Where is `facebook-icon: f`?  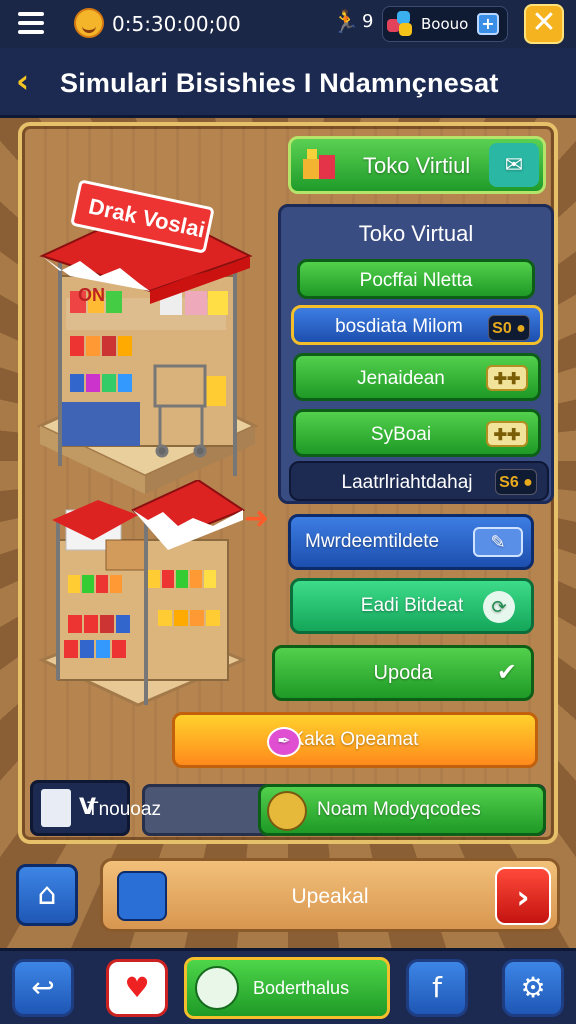 facebook-icon: f is located at coordinates (437, 988).